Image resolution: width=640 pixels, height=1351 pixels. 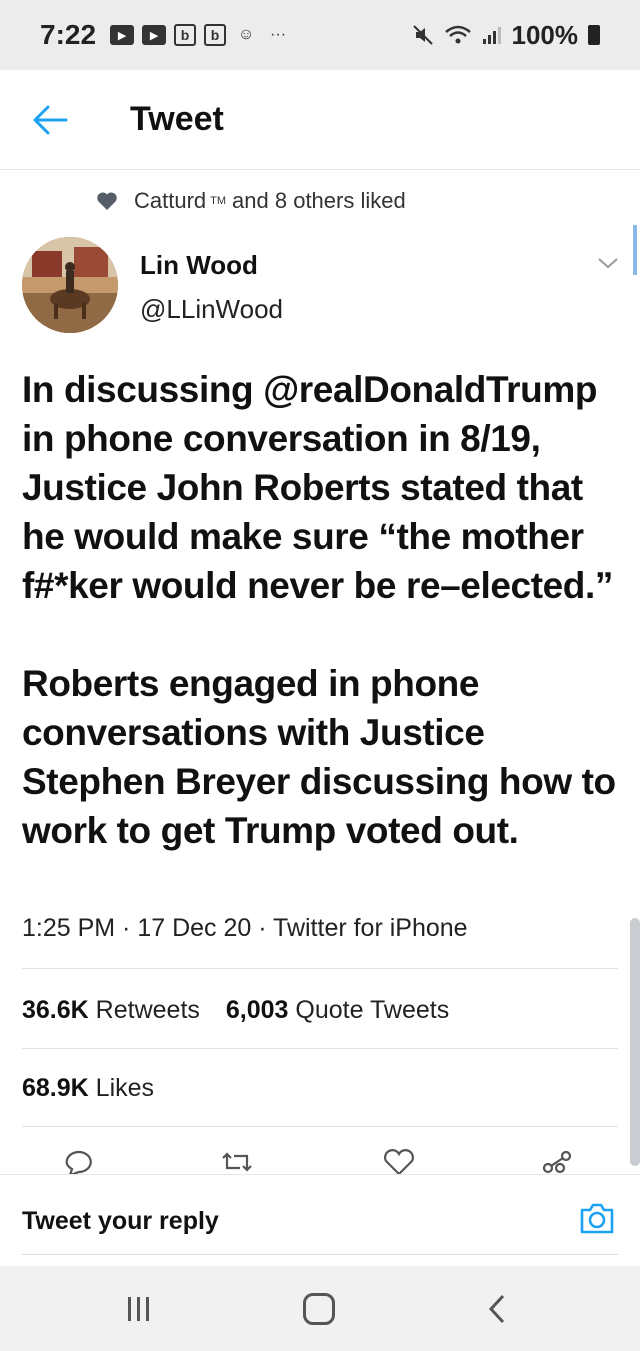 What do you see at coordinates (399, 1162) in the screenshot?
I see `like-icon` at bounding box center [399, 1162].